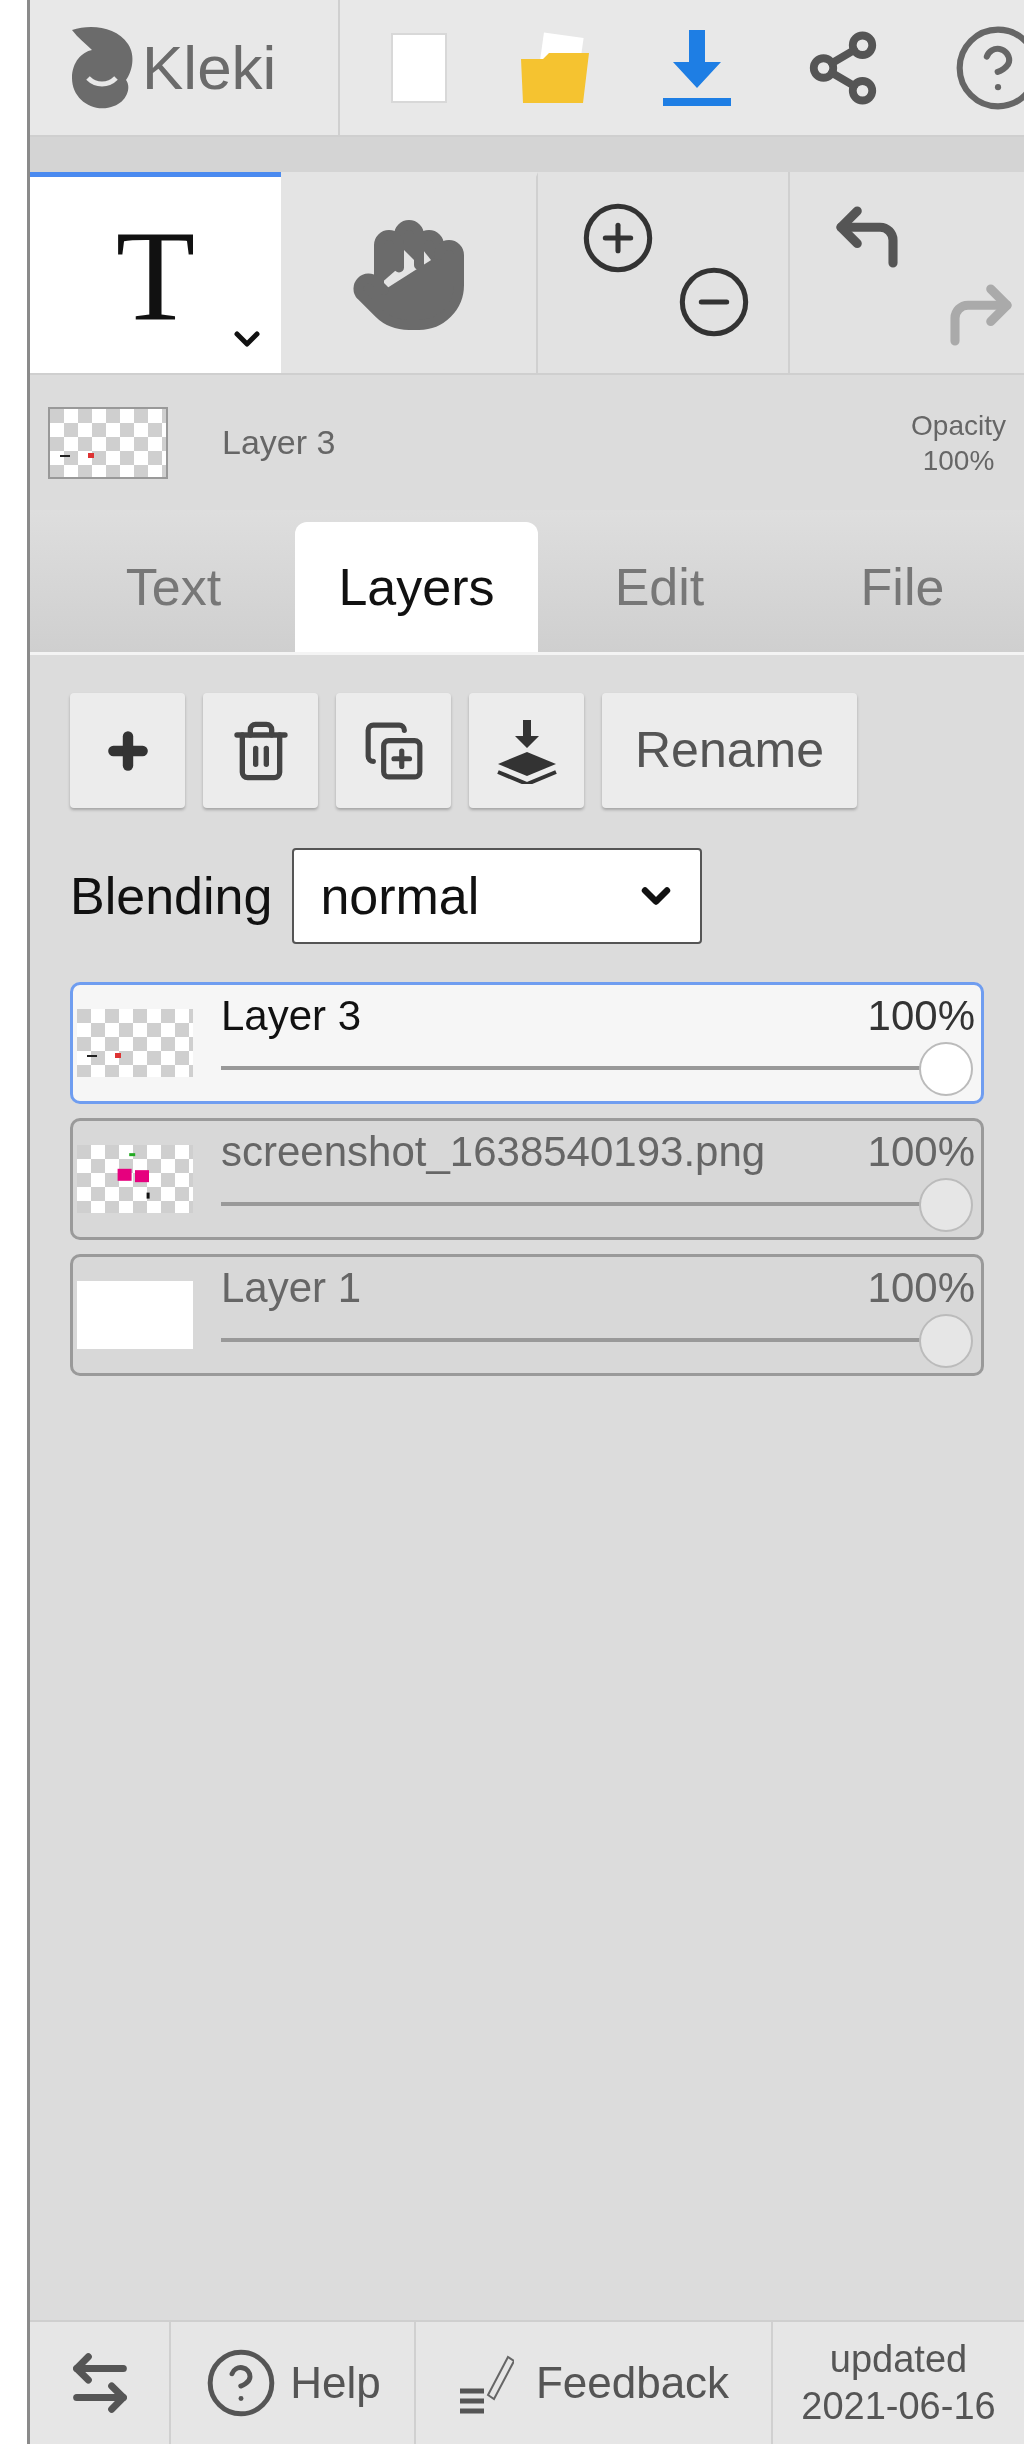  I want to click on layer-row: Layer 3 100%, so click(527, 1043).